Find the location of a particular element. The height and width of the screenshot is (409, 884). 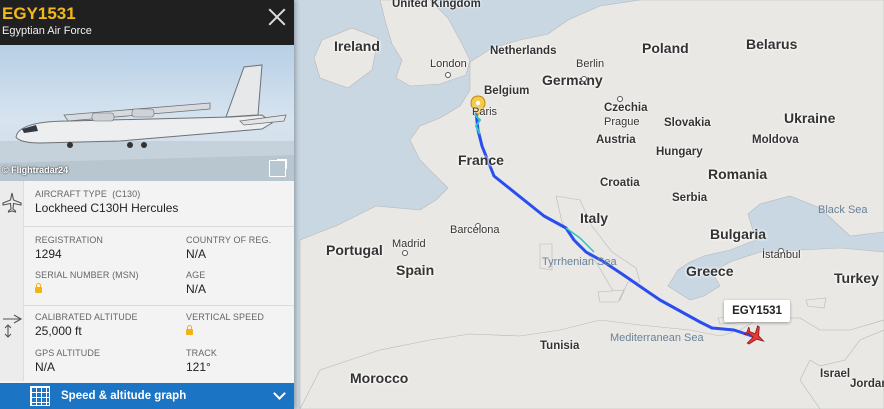

chevron-down-icon is located at coordinates (279, 393).